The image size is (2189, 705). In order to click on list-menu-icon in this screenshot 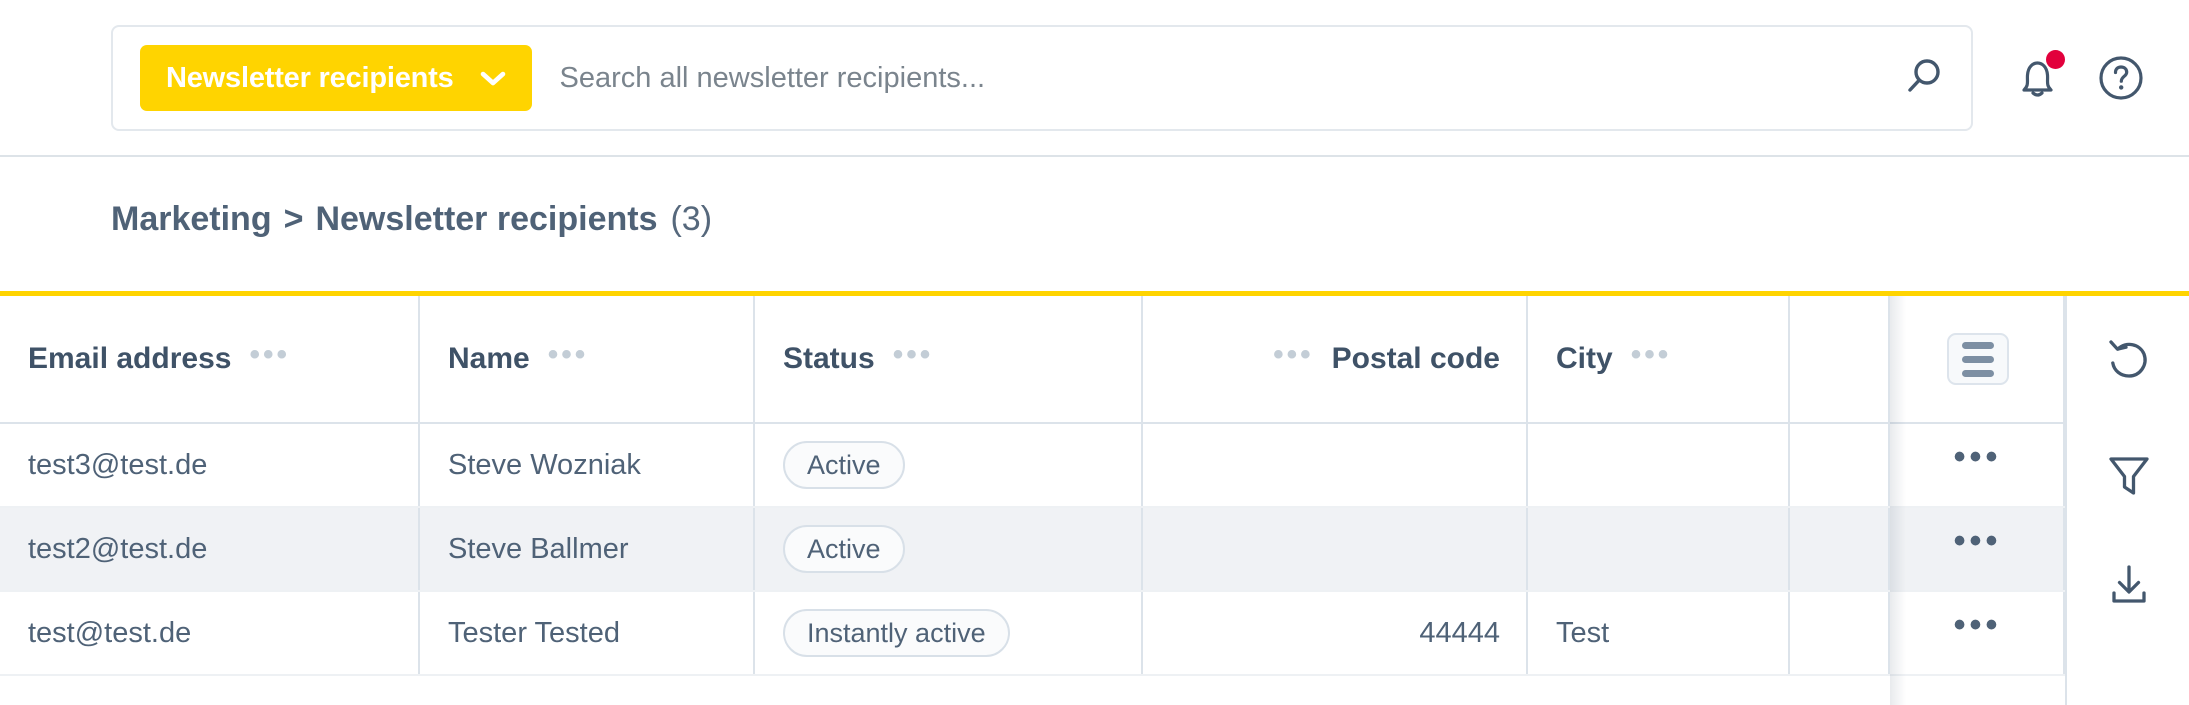, I will do `click(1977, 359)`.